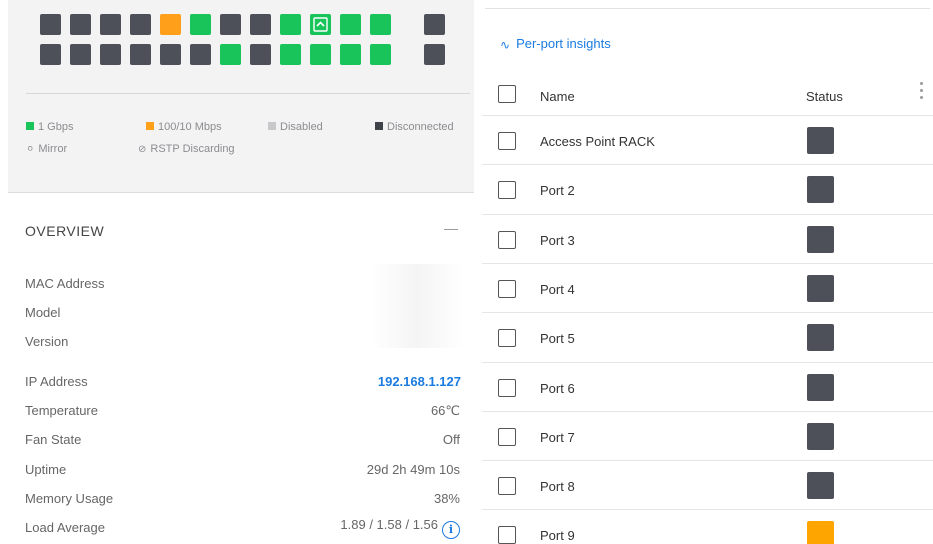 The width and height of the screenshot is (933, 544). What do you see at coordinates (56, 381) in the screenshot?
I see `ip-address-label: IP Address` at bounding box center [56, 381].